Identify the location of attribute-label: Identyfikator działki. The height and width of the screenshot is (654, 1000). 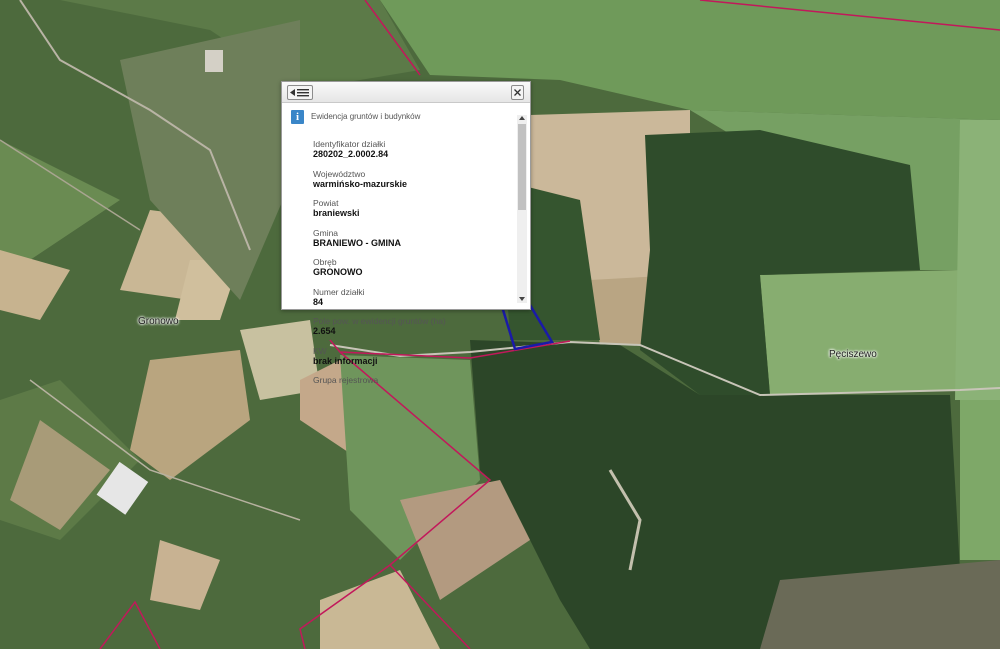
(349, 144).